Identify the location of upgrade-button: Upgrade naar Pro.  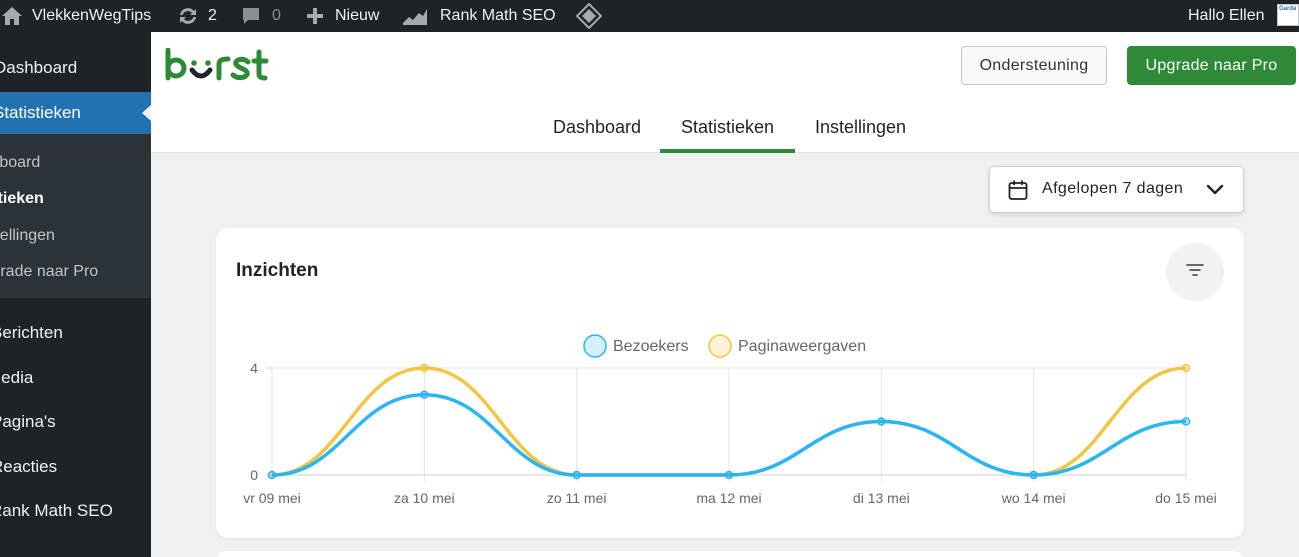
(1211, 65).